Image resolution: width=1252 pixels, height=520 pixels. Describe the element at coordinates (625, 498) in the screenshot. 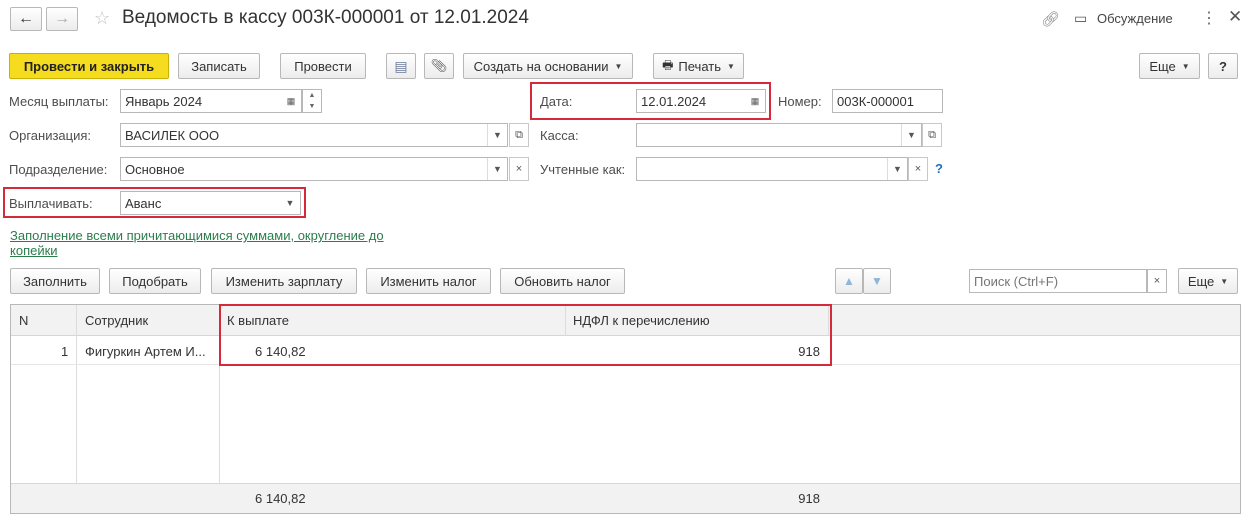

I see `table-footer: 6 140,82 918` at that location.